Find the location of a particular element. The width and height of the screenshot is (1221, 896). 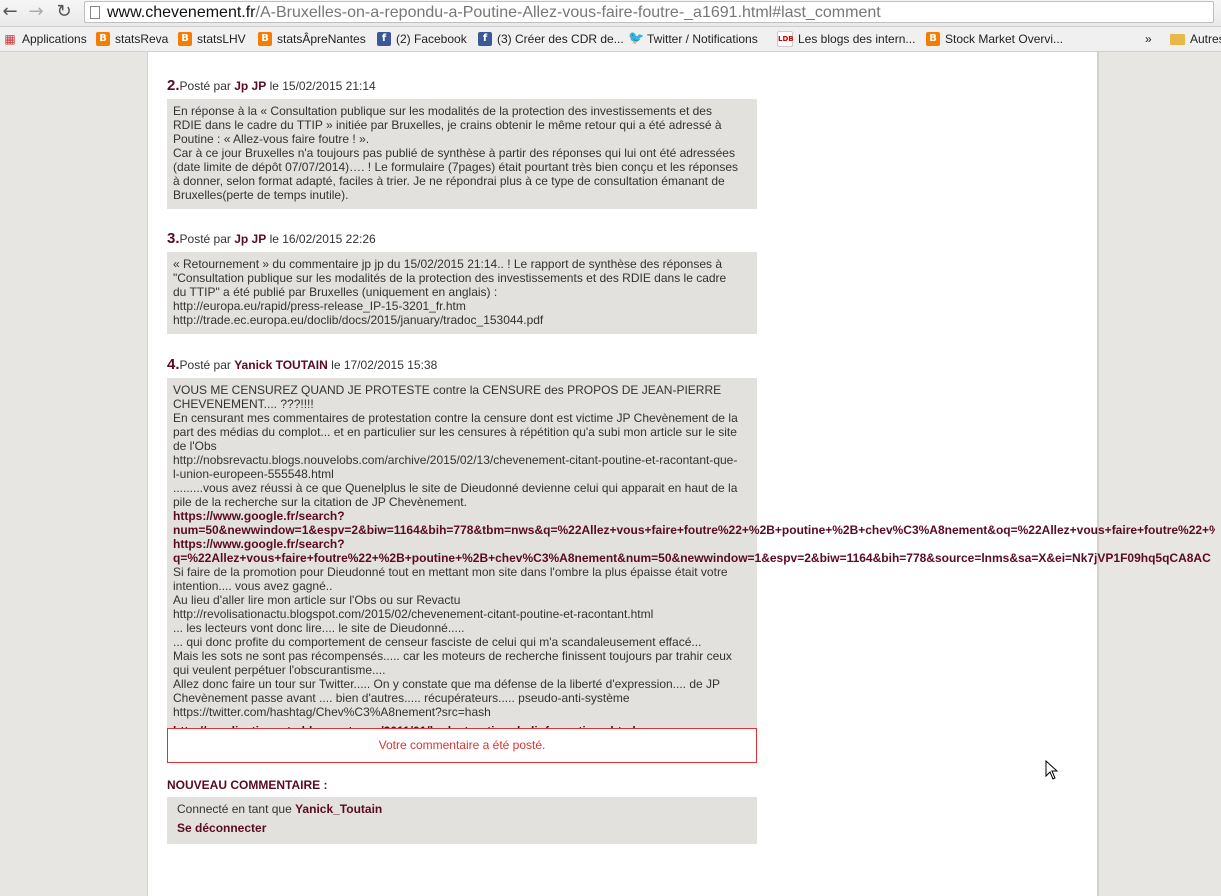

comment-date: 17/02/2015 15:38 is located at coordinates (390, 365).